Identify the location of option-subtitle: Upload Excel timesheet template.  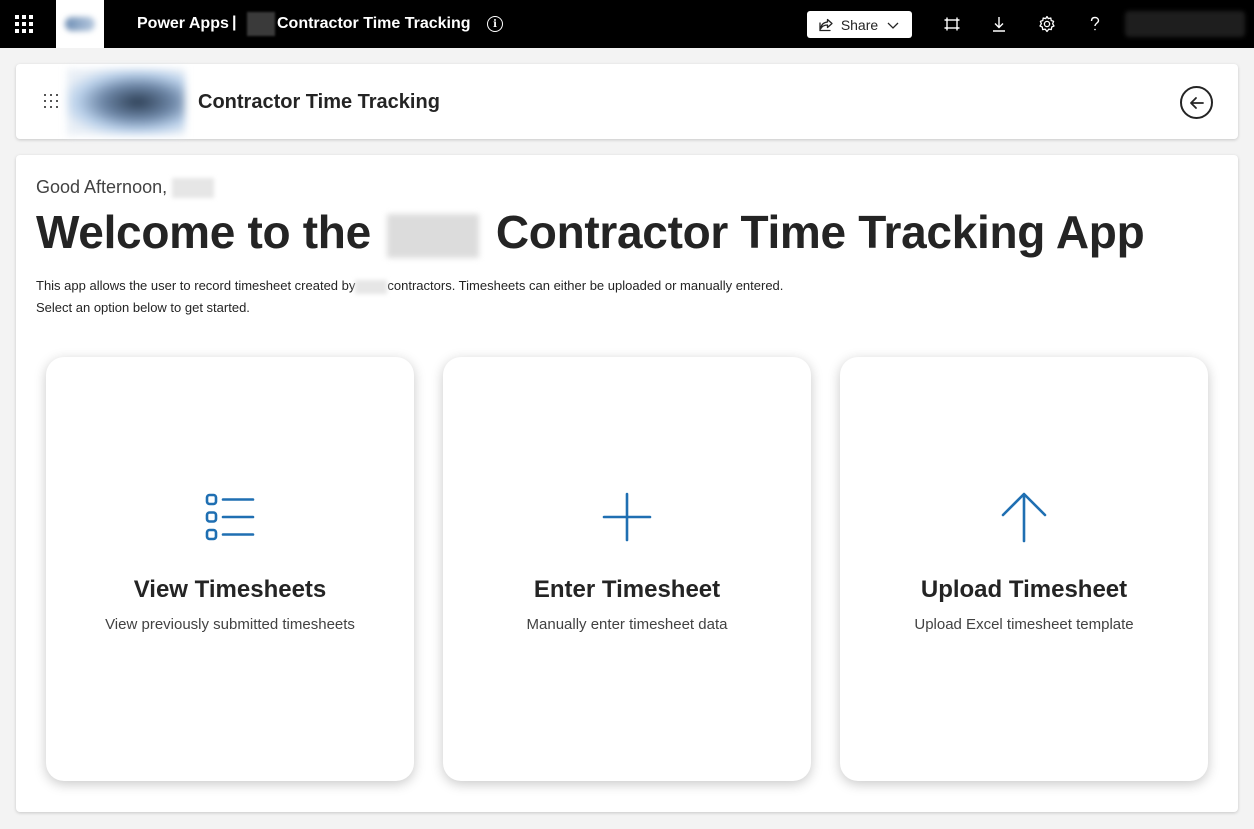
(1024, 624).